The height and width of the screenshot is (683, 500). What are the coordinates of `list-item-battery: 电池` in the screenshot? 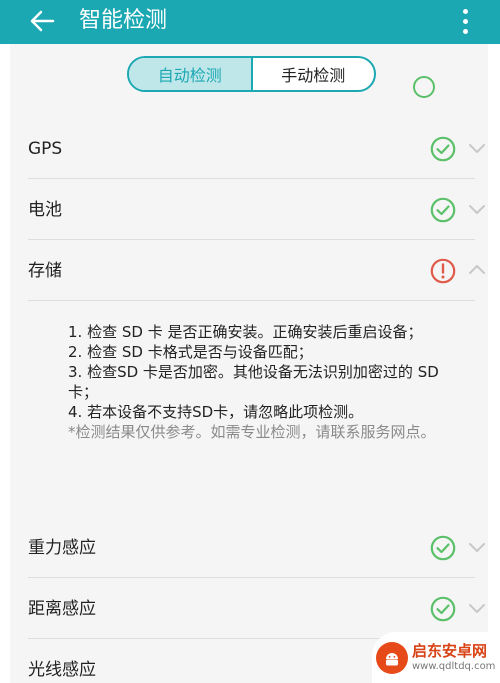 It's located at (256, 210).